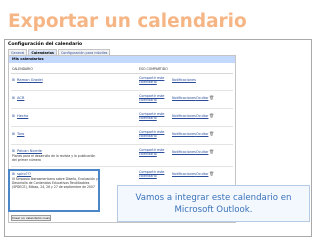  What do you see at coordinates (22, 69) in the screenshot?
I see `column-header-calendar: CALENDARIO` at bounding box center [22, 69].